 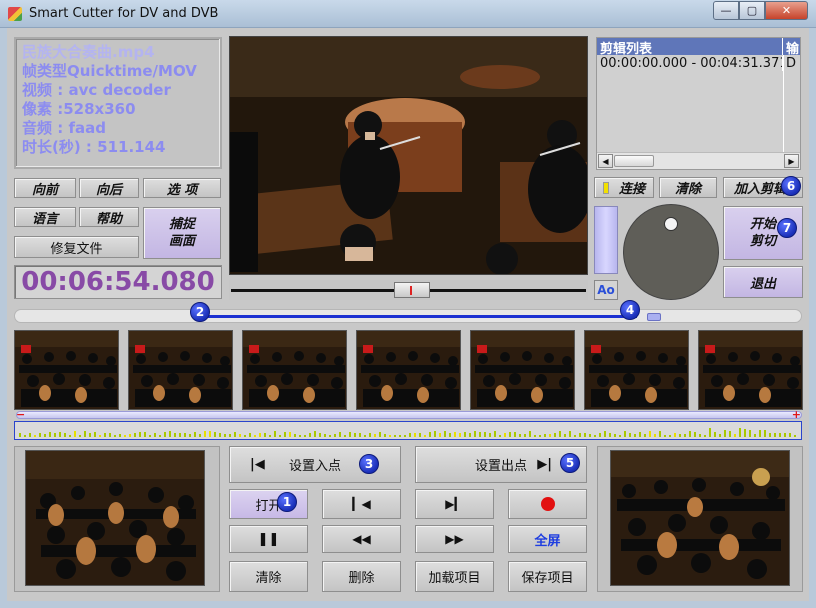 What do you see at coordinates (419, 316) in the screenshot?
I see `timeline-selection` at bounding box center [419, 316].